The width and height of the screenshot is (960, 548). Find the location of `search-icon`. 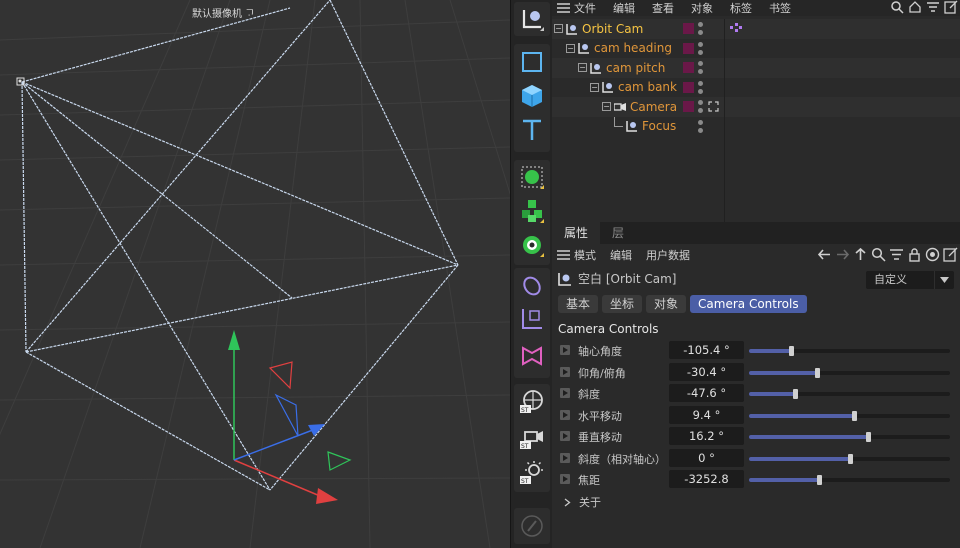

search-icon is located at coordinates (878, 254).